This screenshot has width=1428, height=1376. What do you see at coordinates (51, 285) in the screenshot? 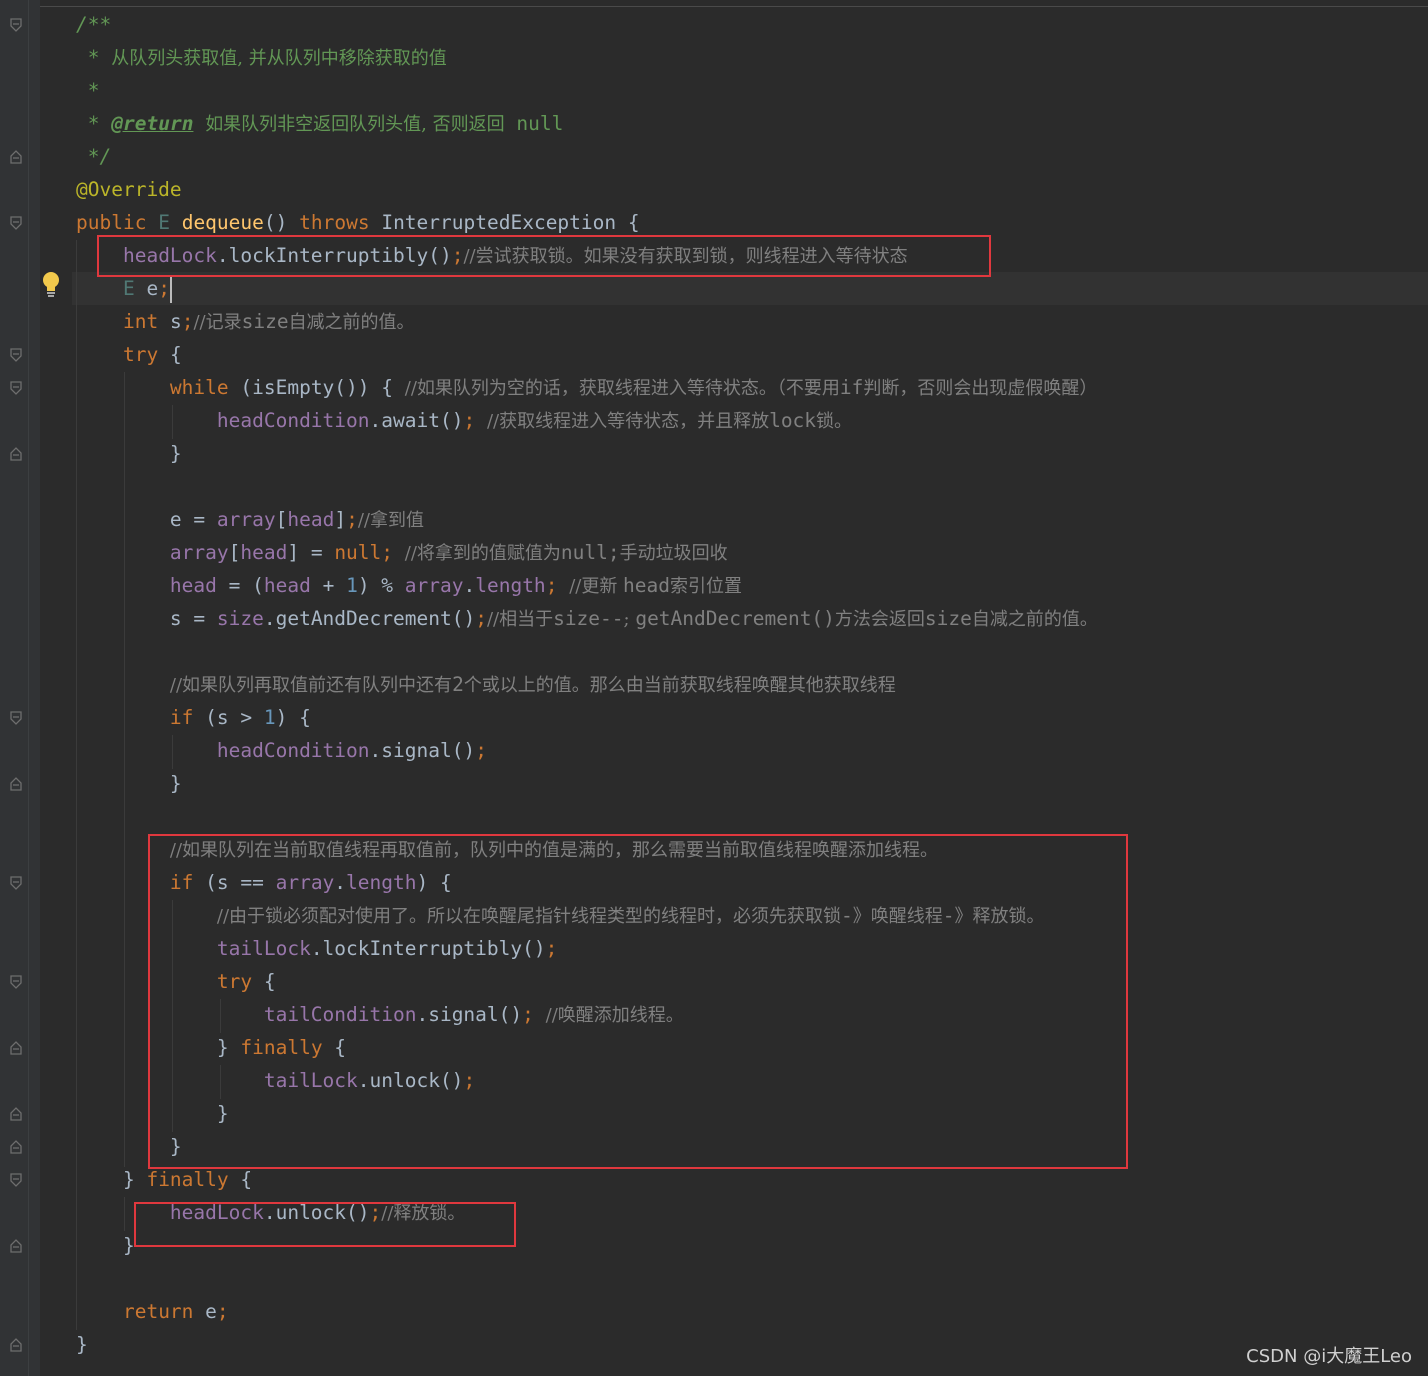
I see `lightbulb-icon` at bounding box center [51, 285].